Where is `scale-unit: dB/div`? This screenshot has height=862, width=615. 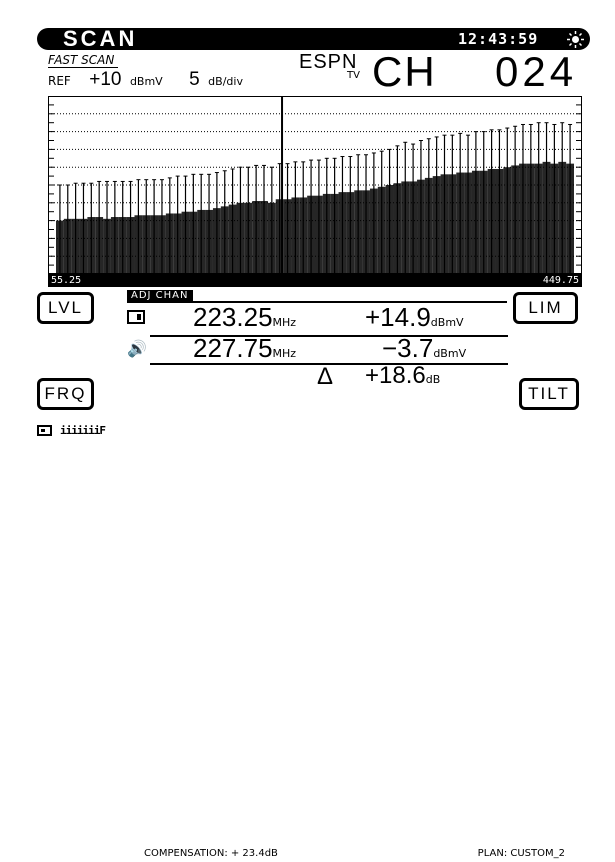 scale-unit: dB/div is located at coordinates (225, 81).